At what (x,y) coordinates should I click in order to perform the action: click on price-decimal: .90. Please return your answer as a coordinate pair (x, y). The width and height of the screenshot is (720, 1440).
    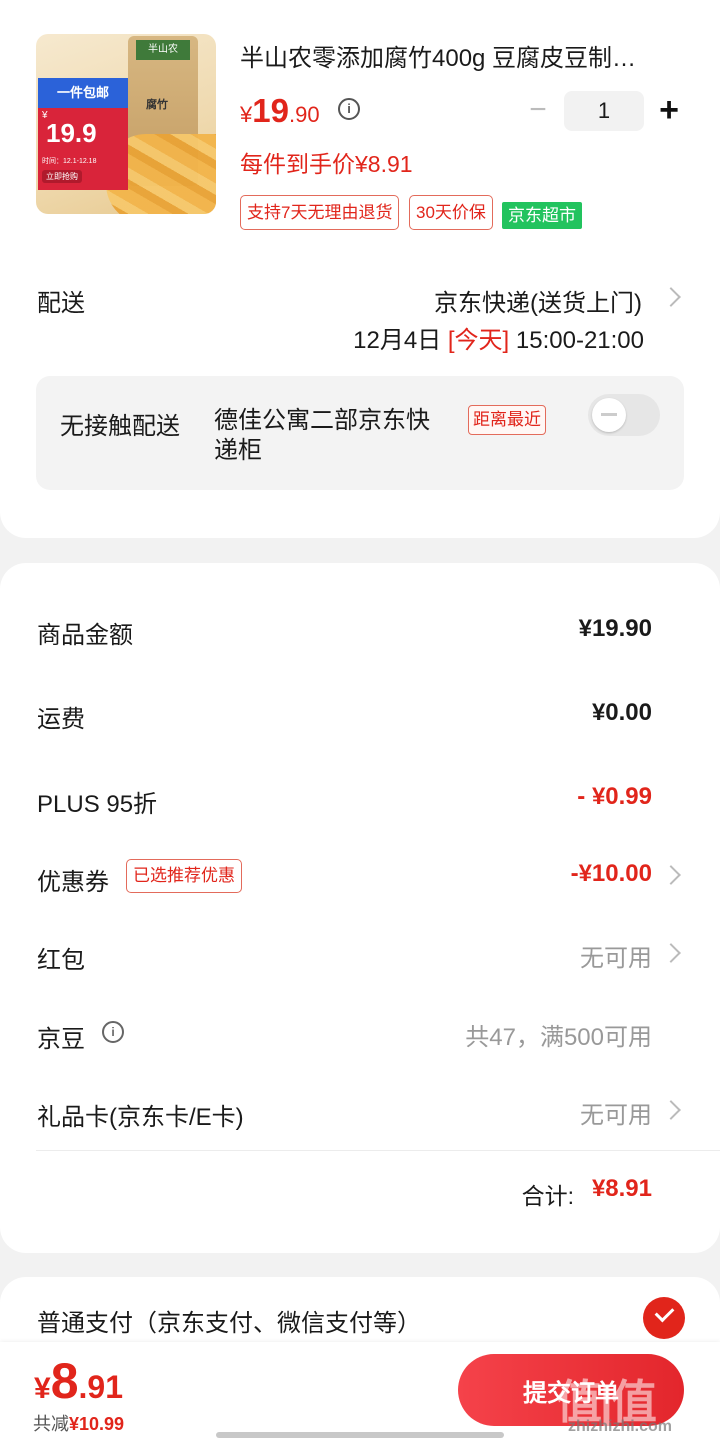
    Looking at the image, I should click on (304, 114).